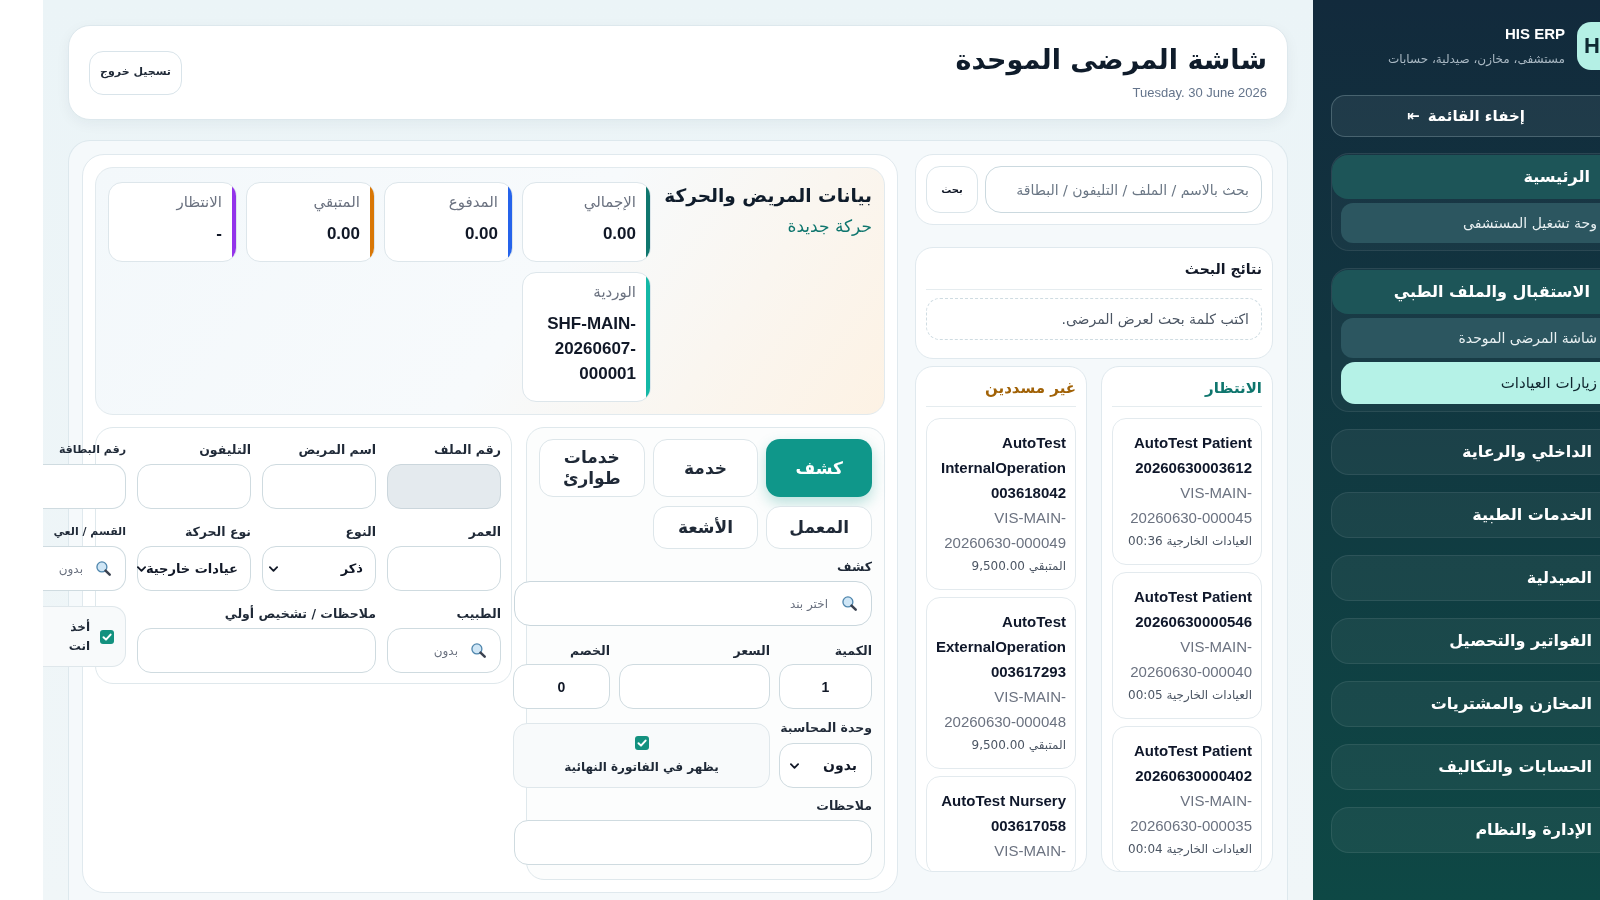 The image size is (1600, 900). What do you see at coordinates (1535, 34) in the screenshot?
I see `brand-name: HIS ERP` at bounding box center [1535, 34].